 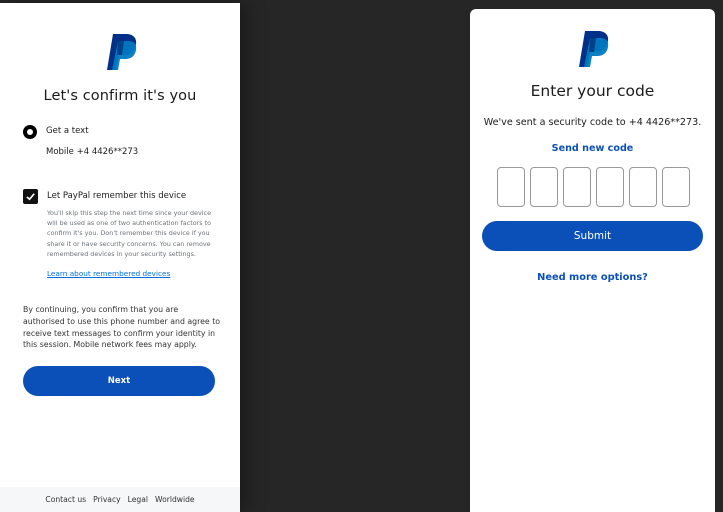 What do you see at coordinates (592, 277) in the screenshot?
I see `need-more-options-link: Need more options?` at bounding box center [592, 277].